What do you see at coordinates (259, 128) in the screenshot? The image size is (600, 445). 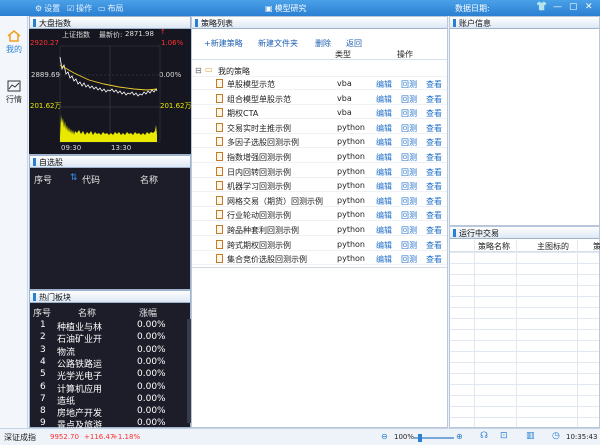 I see `strategy-name: 交易实时主推示例` at bounding box center [259, 128].